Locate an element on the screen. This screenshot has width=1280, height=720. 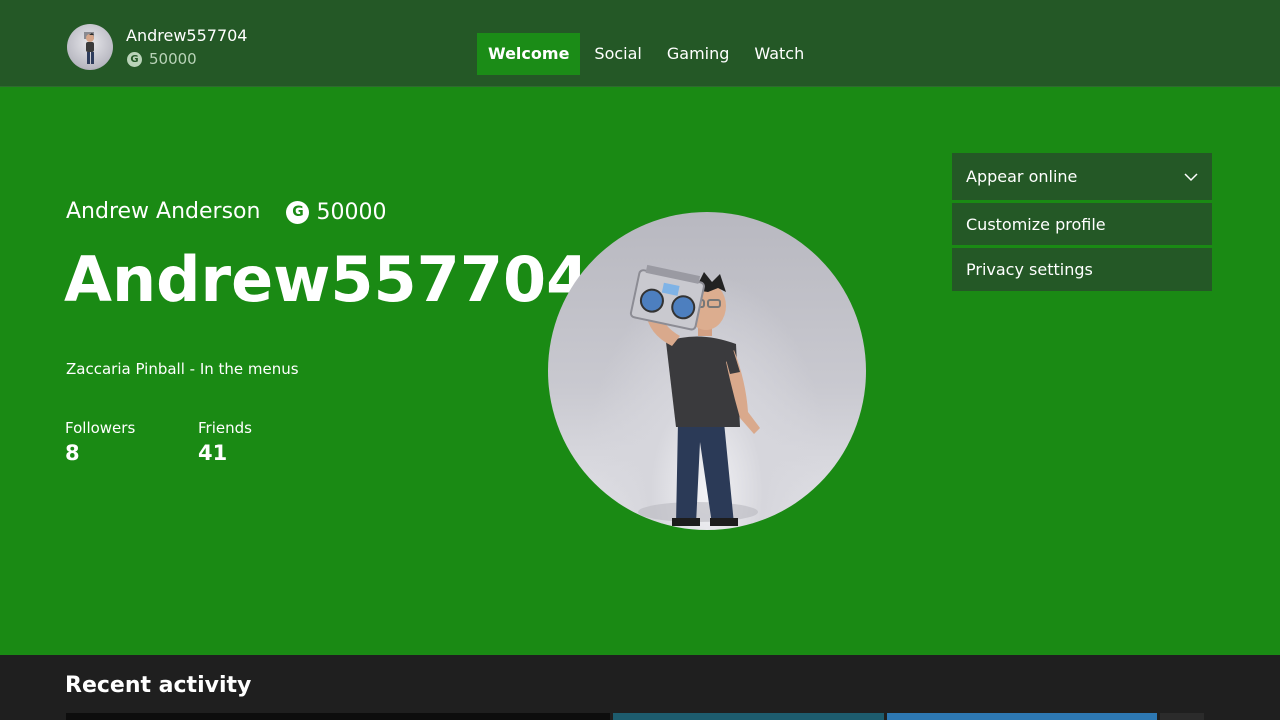
top-gamertag: Andrew557704 is located at coordinates (187, 35).